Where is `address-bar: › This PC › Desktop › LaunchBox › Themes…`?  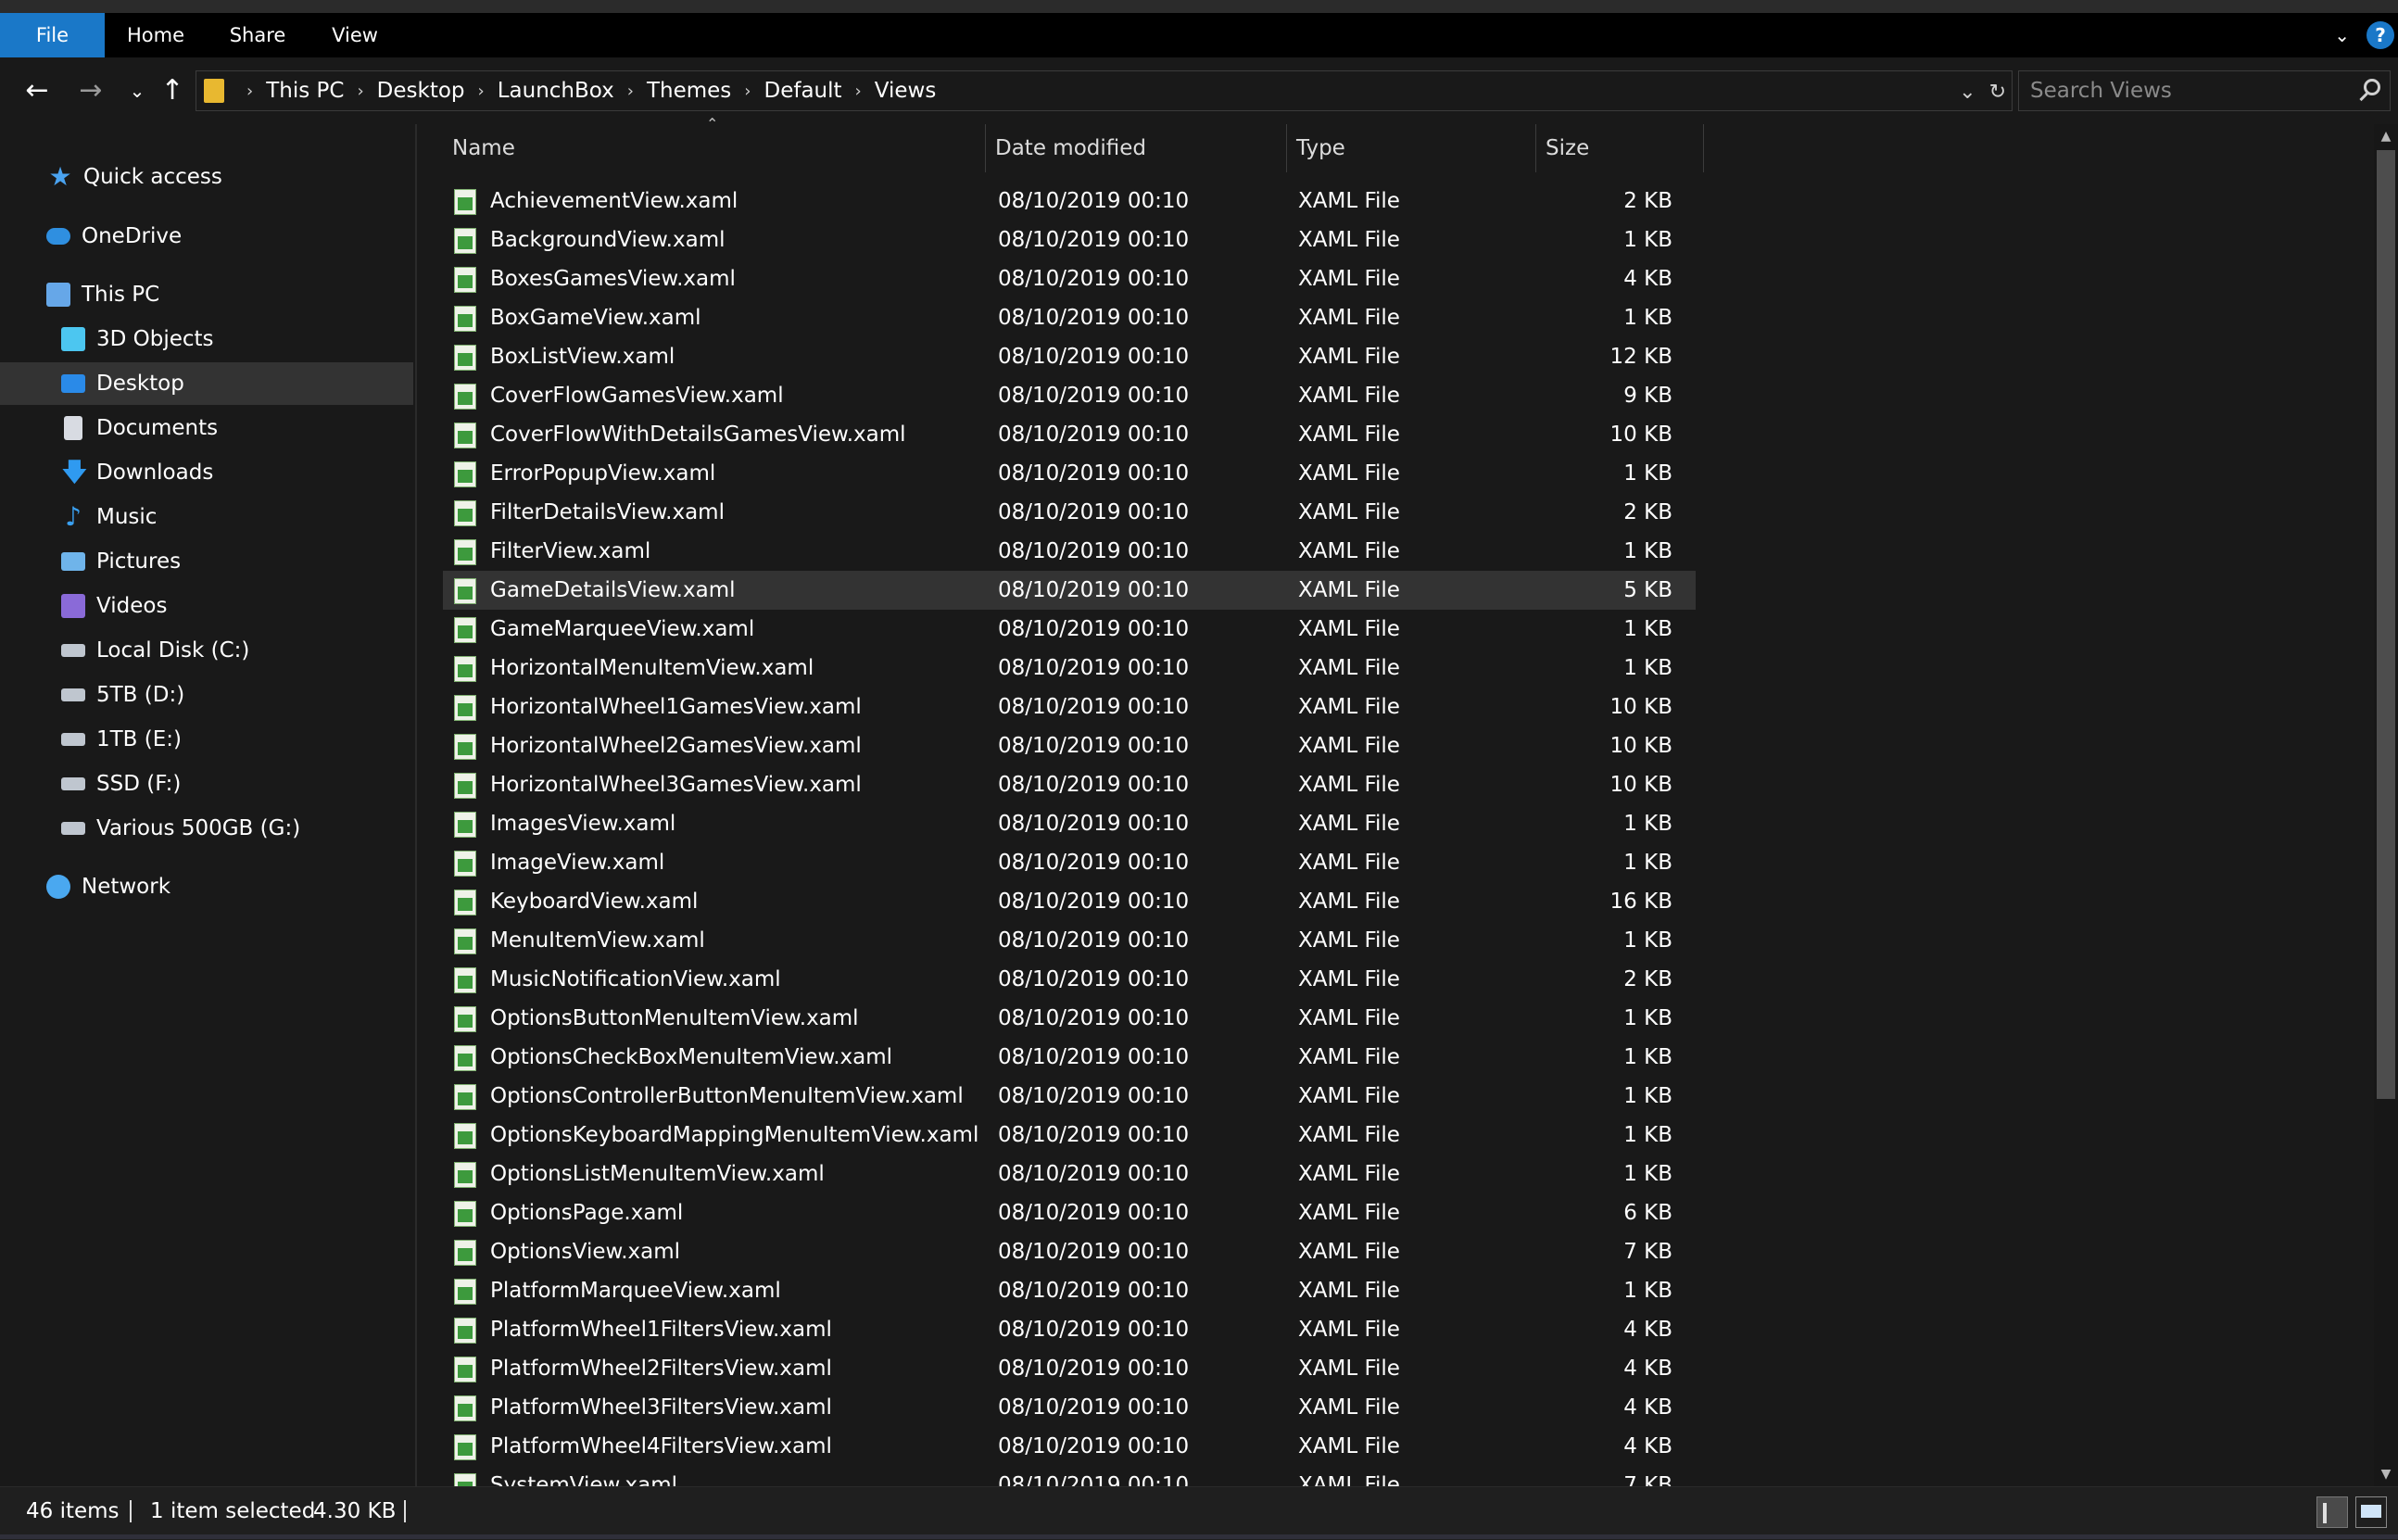 address-bar: › This PC › Desktop › LaunchBox › Themes… is located at coordinates (1104, 91).